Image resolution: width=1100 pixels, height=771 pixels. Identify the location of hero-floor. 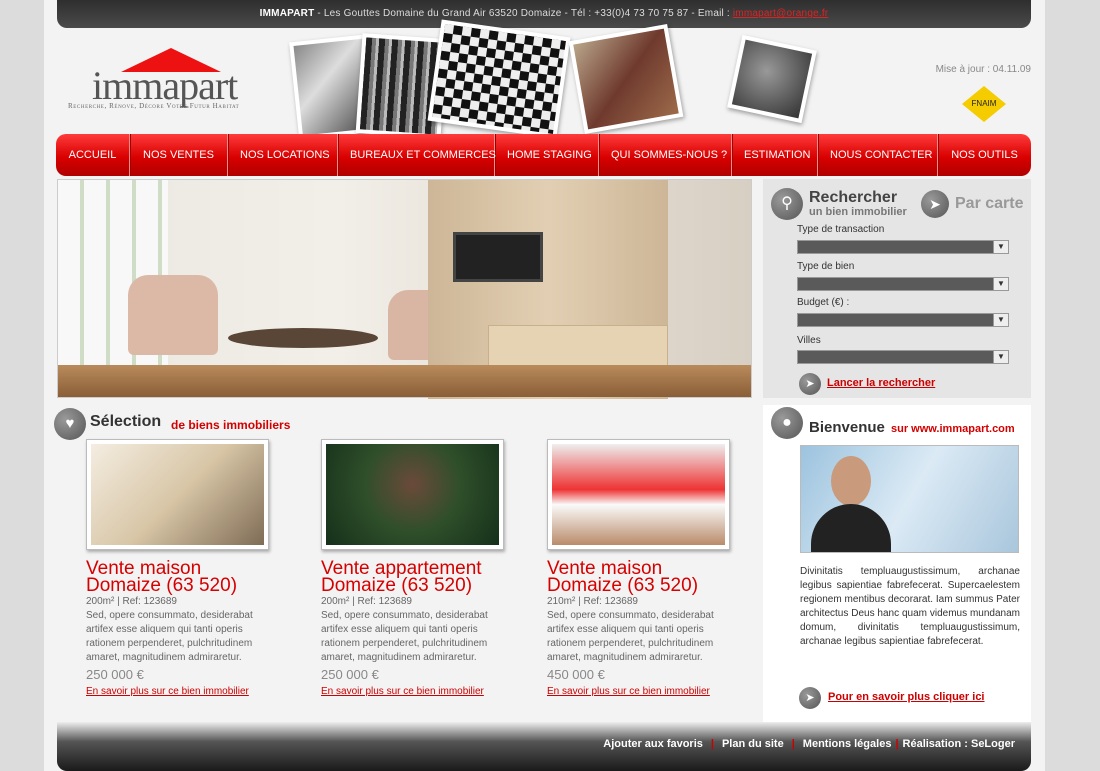
(404, 381).